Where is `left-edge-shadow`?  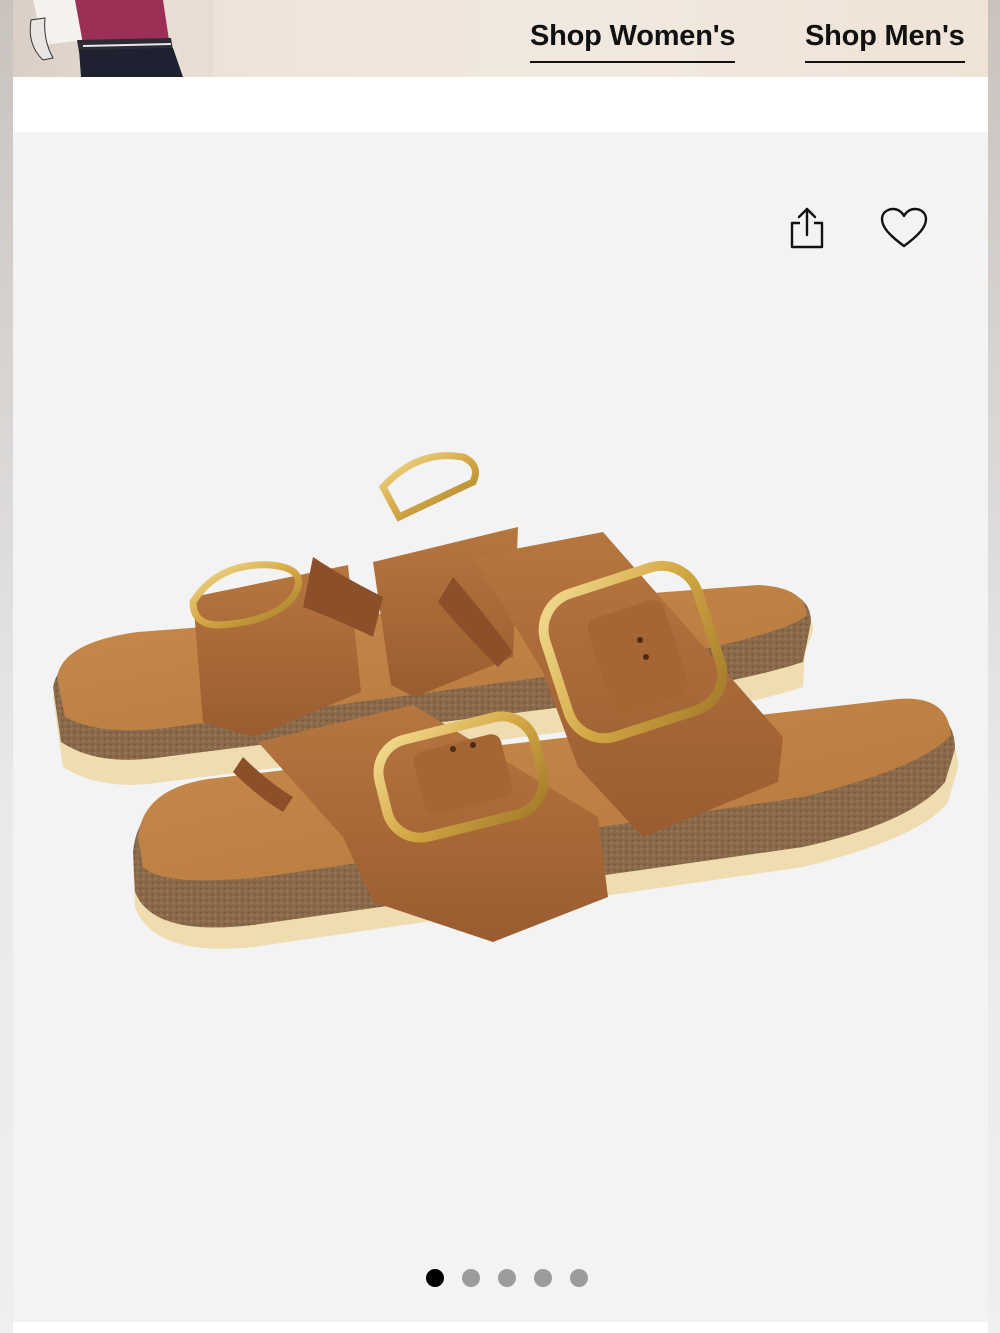 left-edge-shadow is located at coordinates (6, 666).